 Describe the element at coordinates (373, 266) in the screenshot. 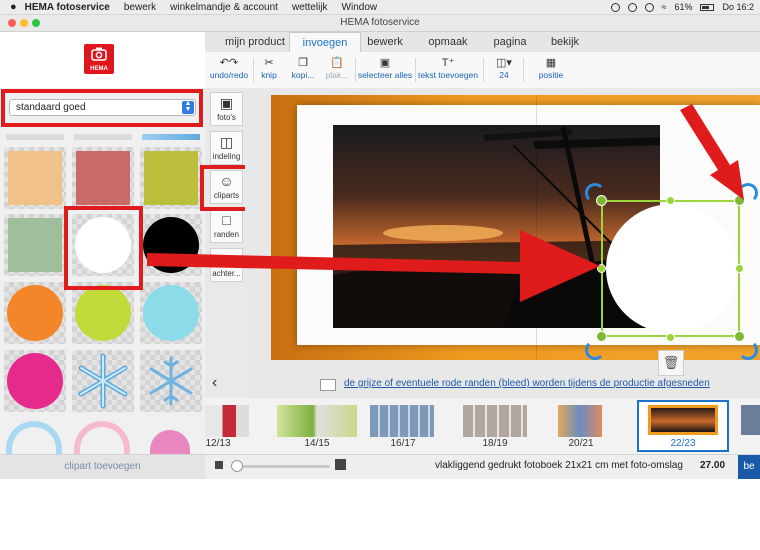

I see `drag-arrow-icon` at that location.